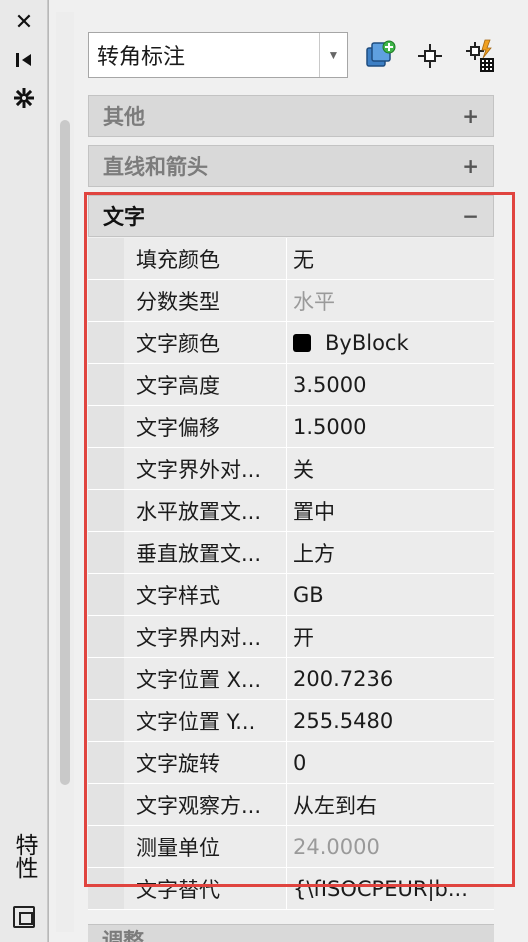 The height and width of the screenshot is (942, 528). I want to click on property-name: 文字偏移, so click(205, 427).